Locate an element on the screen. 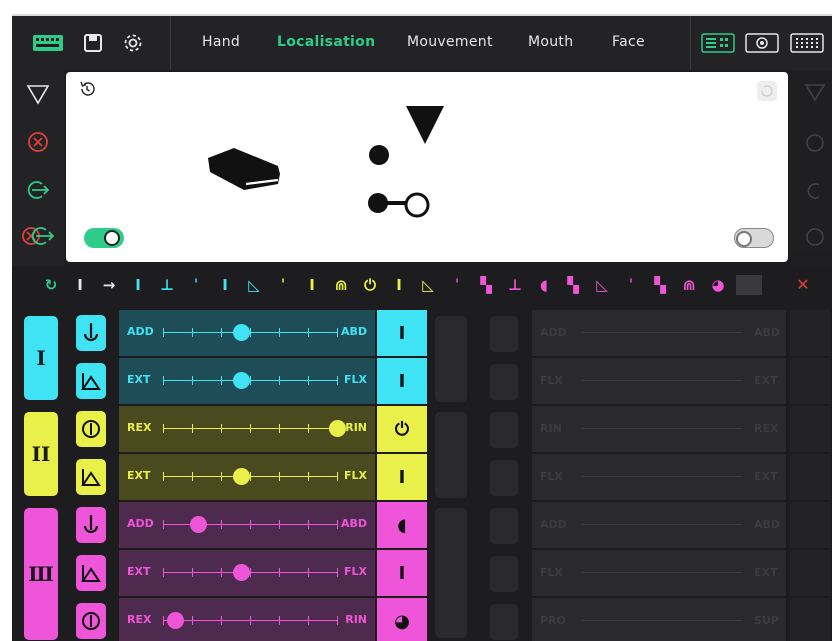  hand-shape-glyph is located at coordinates (249, 172).